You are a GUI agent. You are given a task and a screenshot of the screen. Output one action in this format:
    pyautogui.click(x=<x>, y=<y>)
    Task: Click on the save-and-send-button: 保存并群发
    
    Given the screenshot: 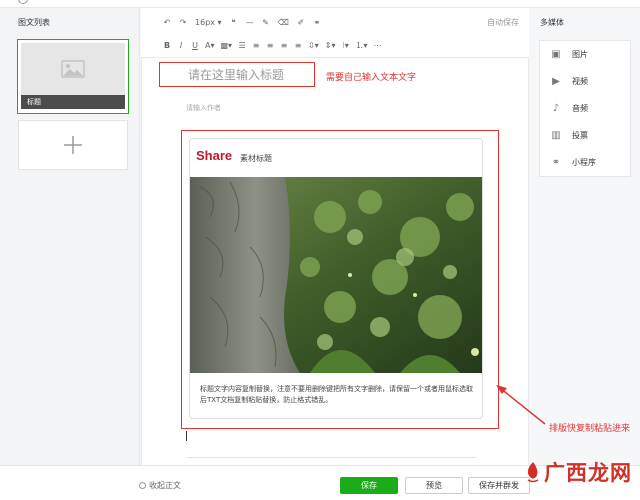 What is the action you would take?
    pyautogui.click(x=499, y=485)
    